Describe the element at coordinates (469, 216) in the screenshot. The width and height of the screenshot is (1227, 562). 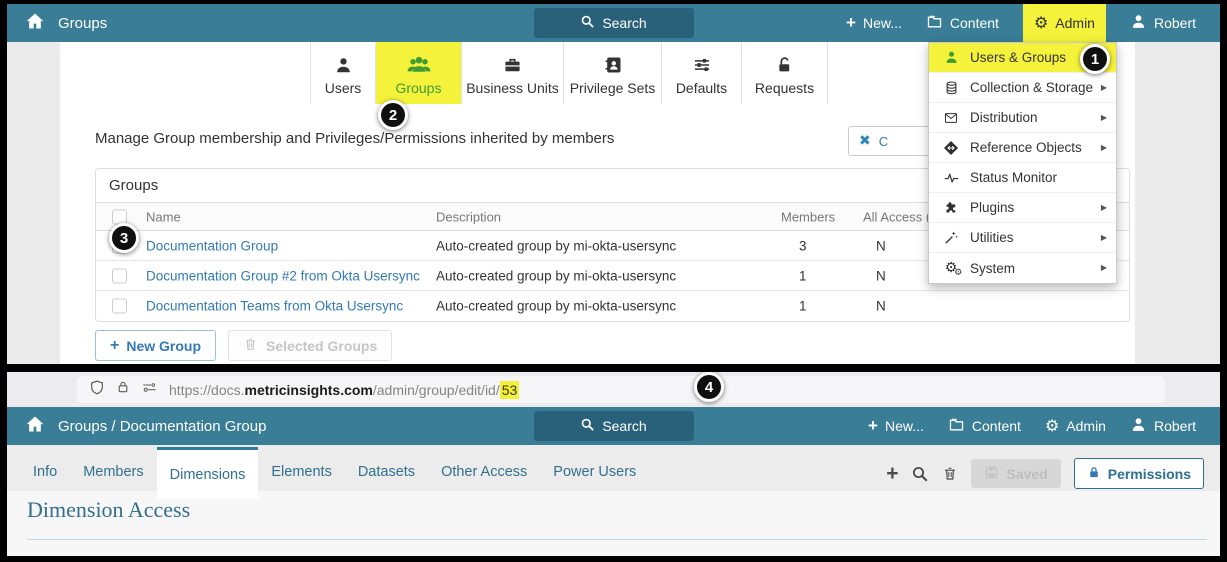
I see `column-description: Description` at that location.